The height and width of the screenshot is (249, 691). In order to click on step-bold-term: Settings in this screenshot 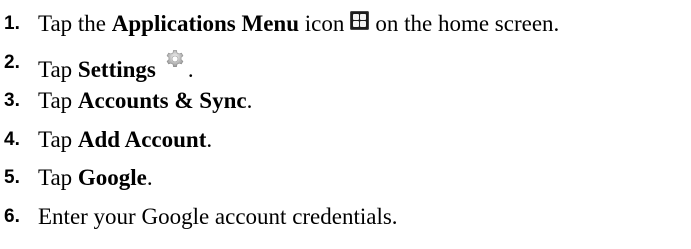, I will do `click(116, 69)`.